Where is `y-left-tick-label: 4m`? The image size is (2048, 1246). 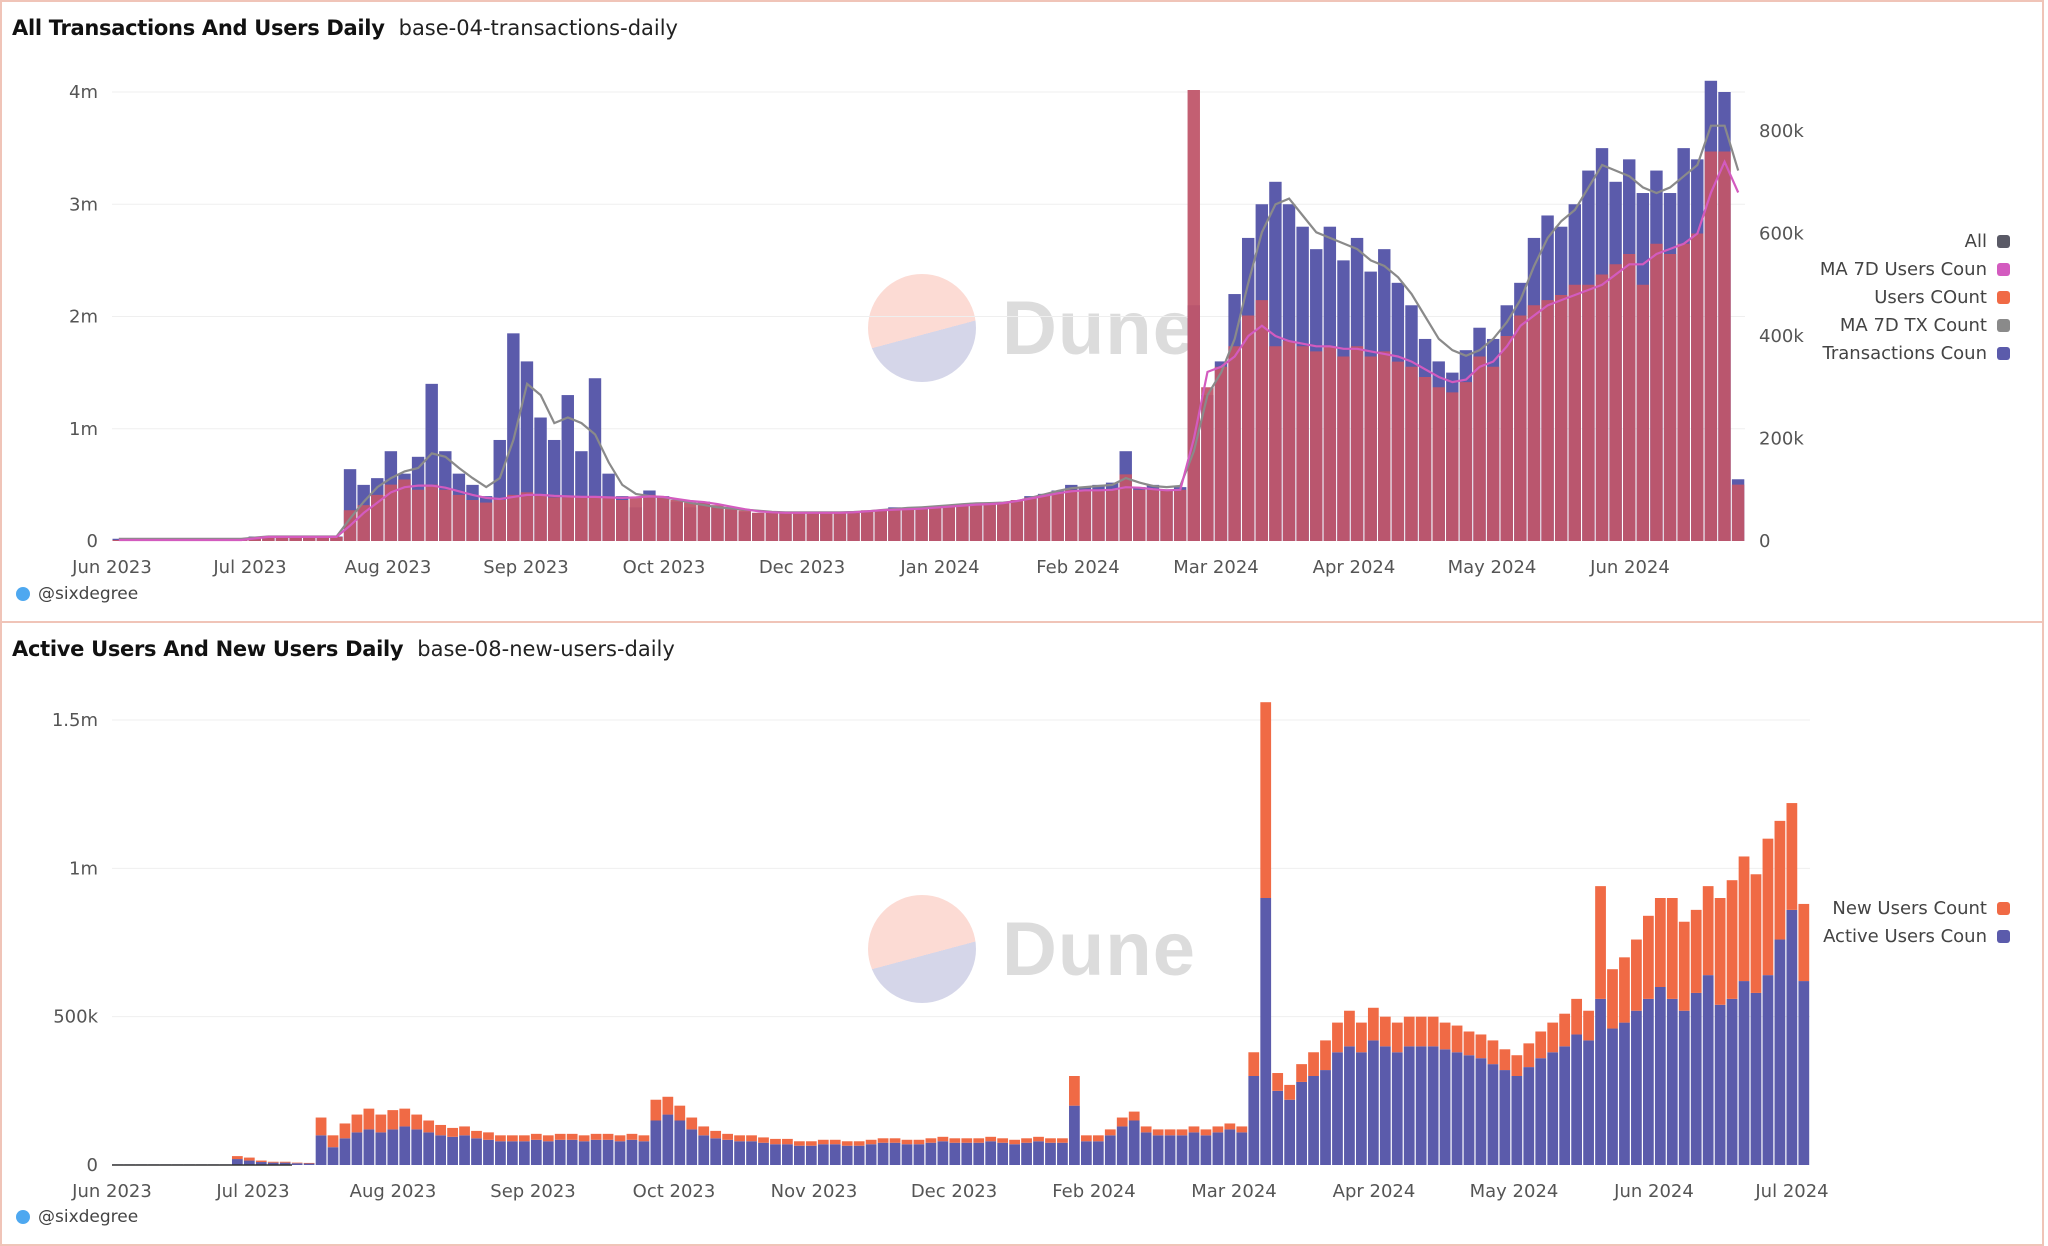 y-left-tick-label: 4m is located at coordinates (83, 92).